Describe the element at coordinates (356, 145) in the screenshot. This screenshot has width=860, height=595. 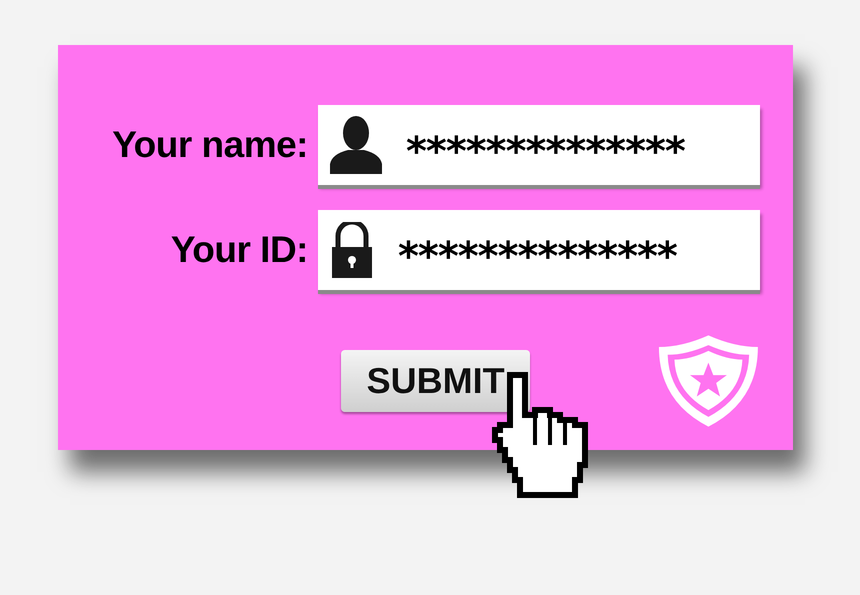
I see `person-icon` at that location.